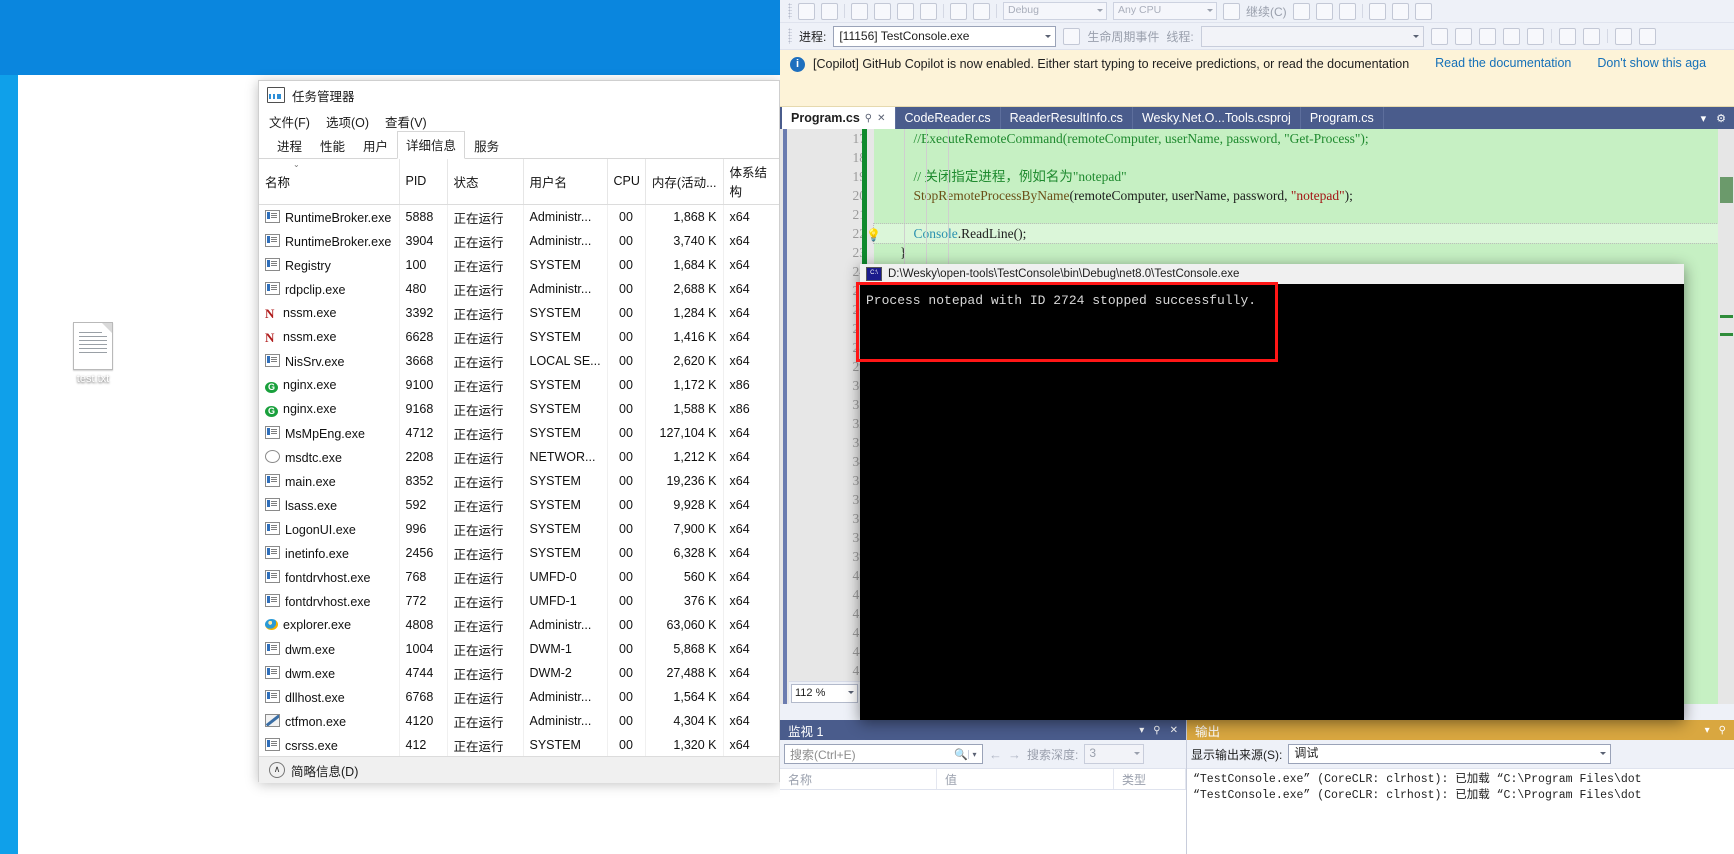 The image size is (1734, 854). I want to click on table-row: inetinfo.exe 2456 正在运行 SYSTEM 00 6,328 Kx64, so click(519, 553).